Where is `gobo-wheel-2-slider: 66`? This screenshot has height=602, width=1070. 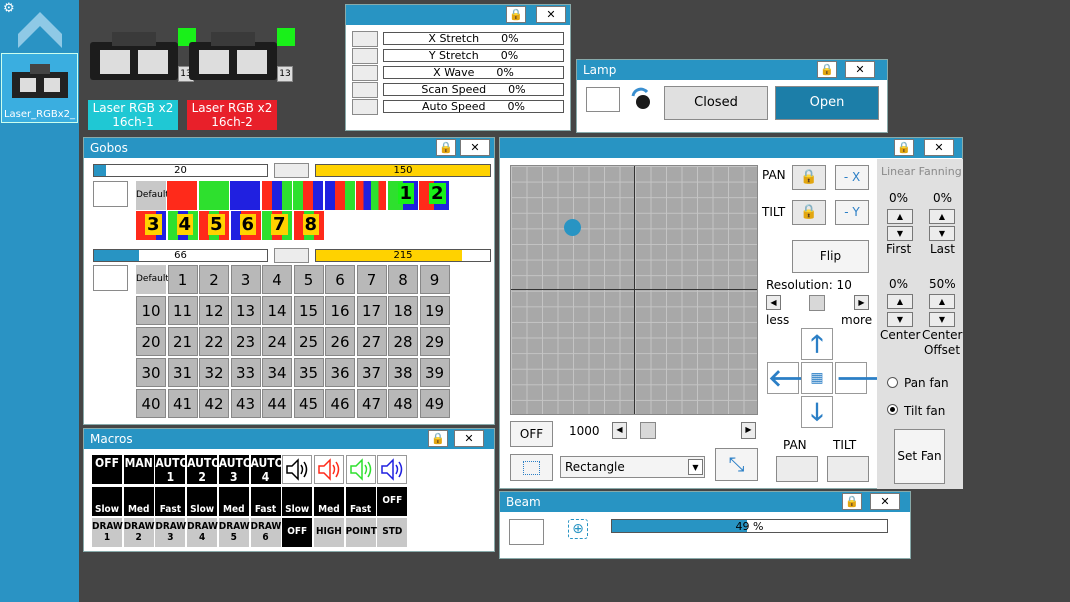
gobo-wheel-2-slider: 66 is located at coordinates (180, 255).